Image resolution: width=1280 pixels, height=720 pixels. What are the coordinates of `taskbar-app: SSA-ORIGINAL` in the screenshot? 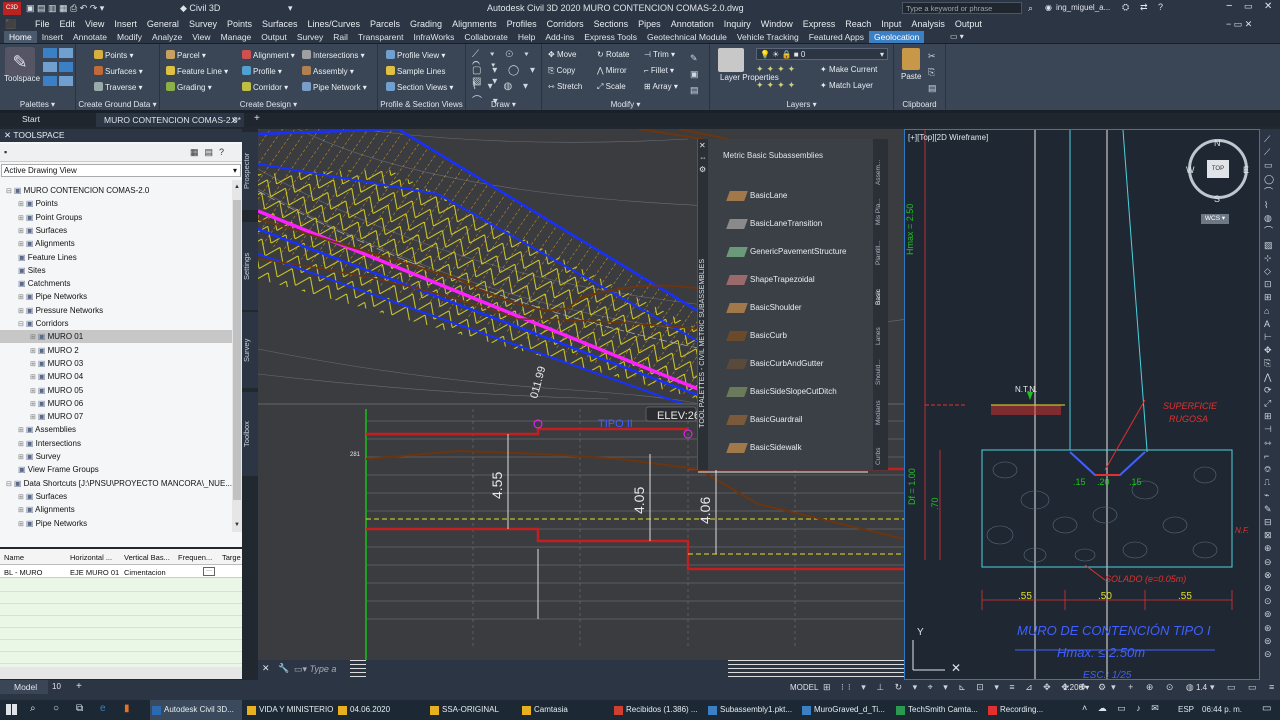 It's located at (473, 710).